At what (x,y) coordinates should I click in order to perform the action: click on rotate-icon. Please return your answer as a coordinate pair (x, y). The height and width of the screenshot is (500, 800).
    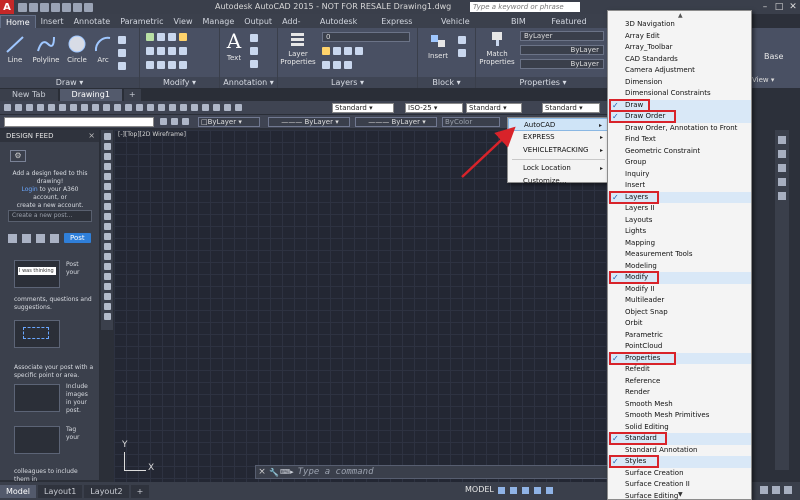
    Looking at the image, I should click on (161, 37).